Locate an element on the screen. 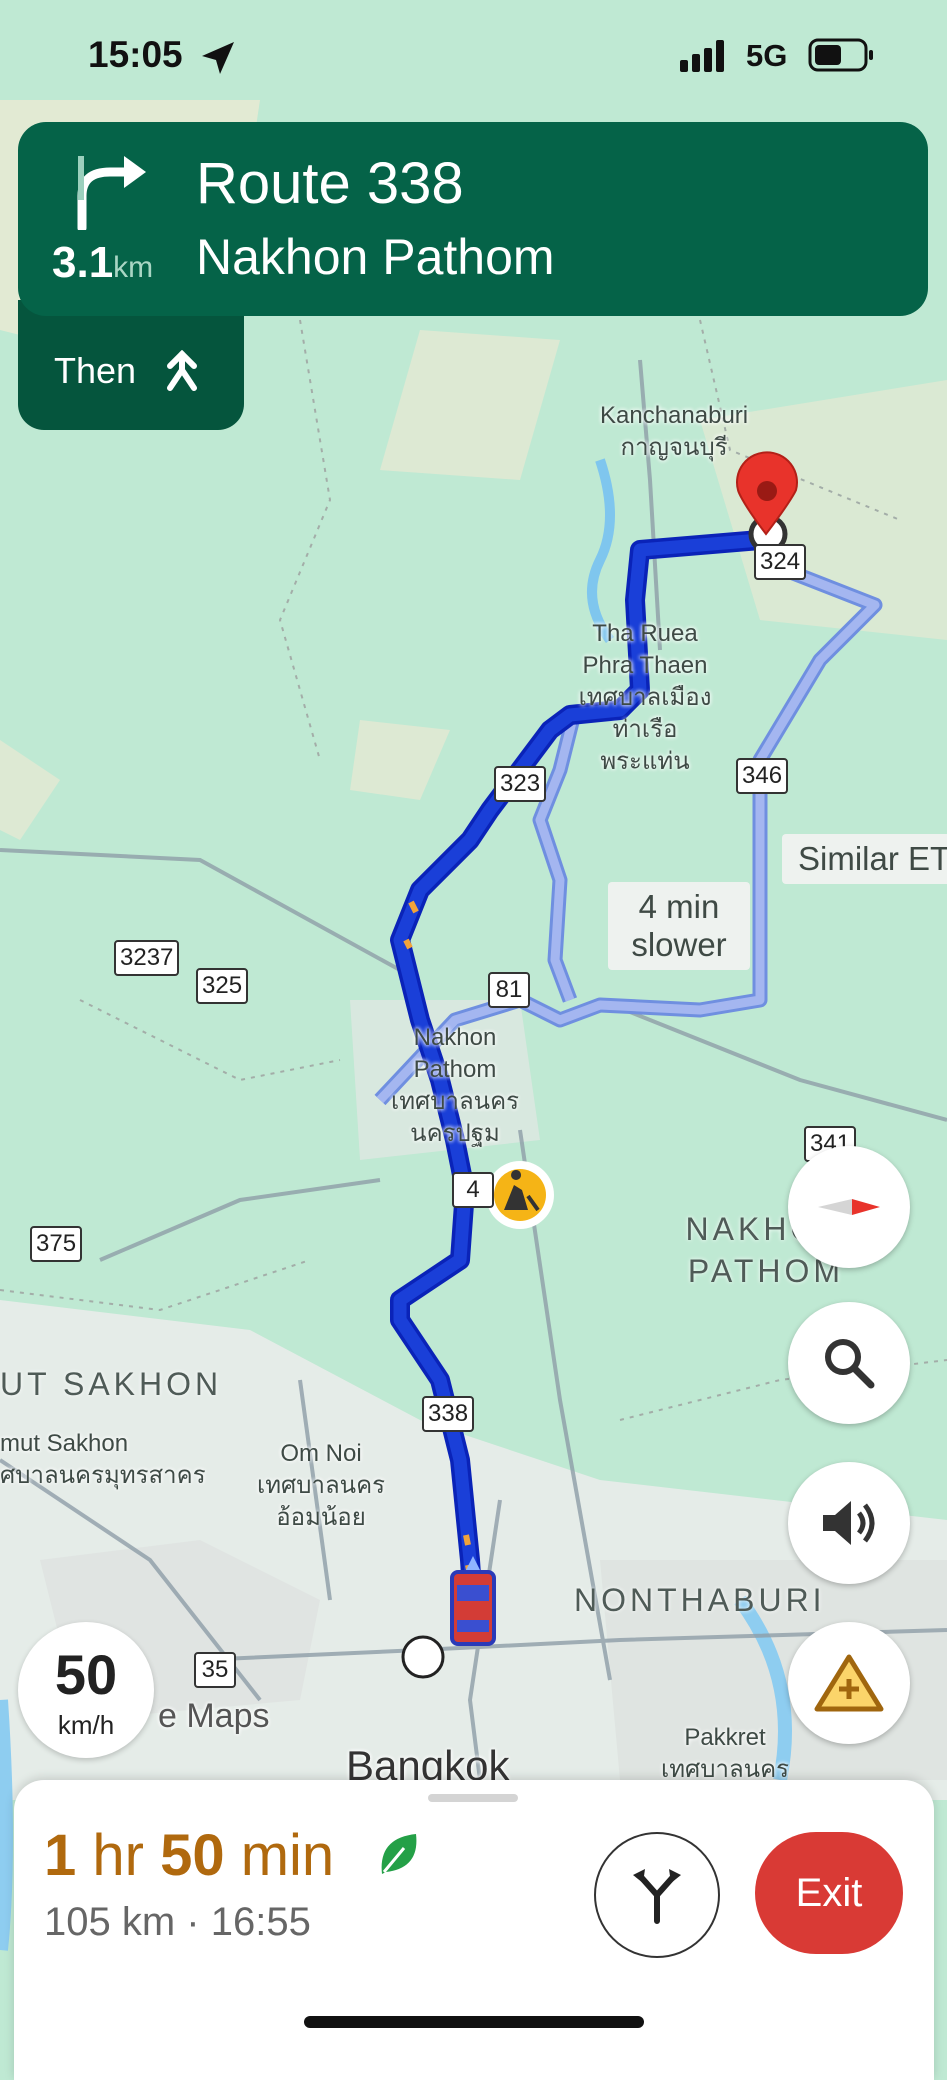  sound-button is located at coordinates (849, 1523).